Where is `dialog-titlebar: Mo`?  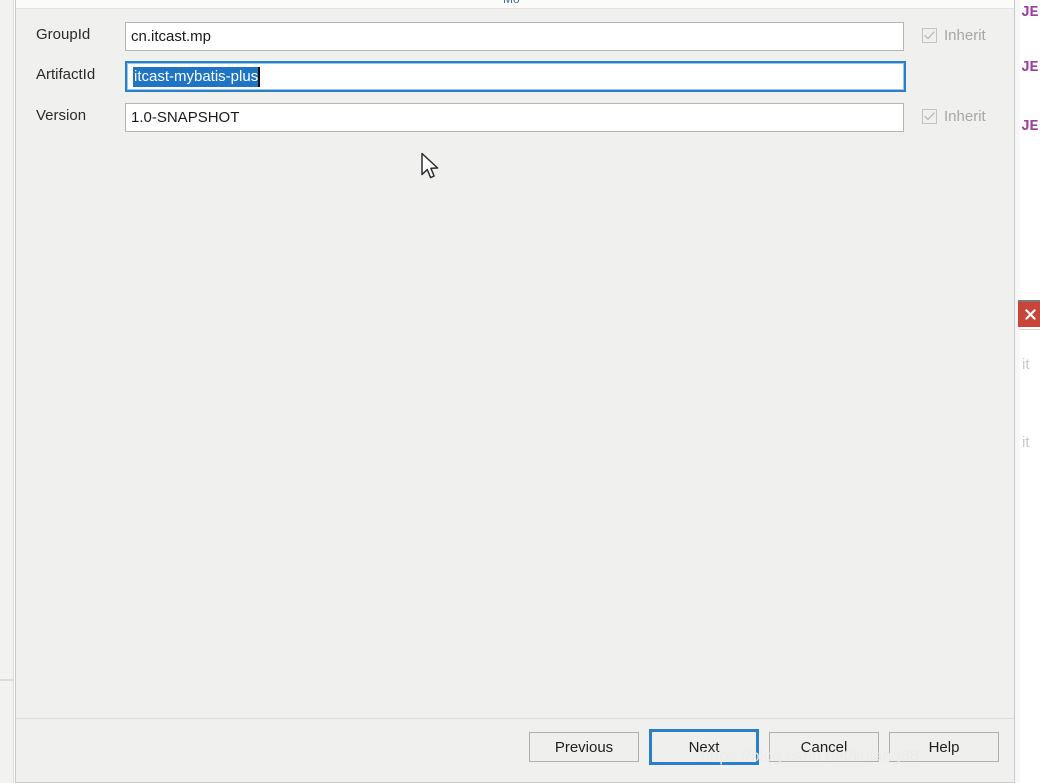
dialog-titlebar: Mo is located at coordinates (515, 4).